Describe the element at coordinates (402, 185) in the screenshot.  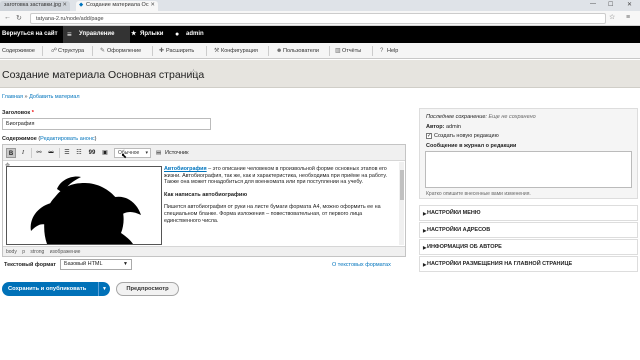
I see `editor-scrollbar-thumb` at that location.